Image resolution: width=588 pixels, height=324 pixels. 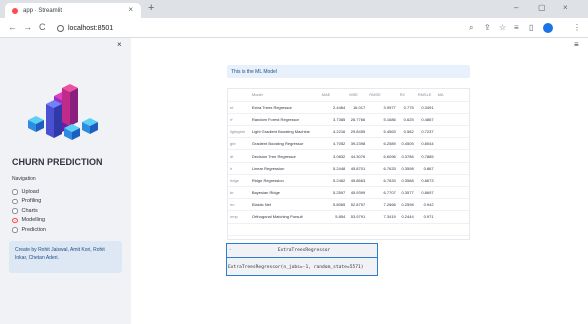 I want to click on site-info-icon, so click(x=60, y=28).